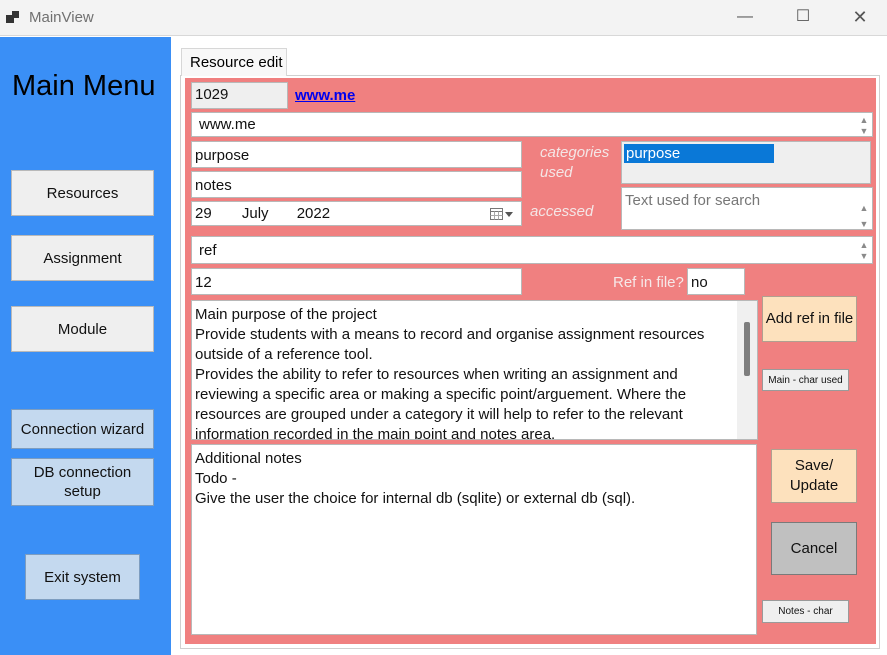 The width and height of the screenshot is (887, 655). What do you see at coordinates (356, 154) in the screenshot?
I see `purpose-field: purpose` at bounding box center [356, 154].